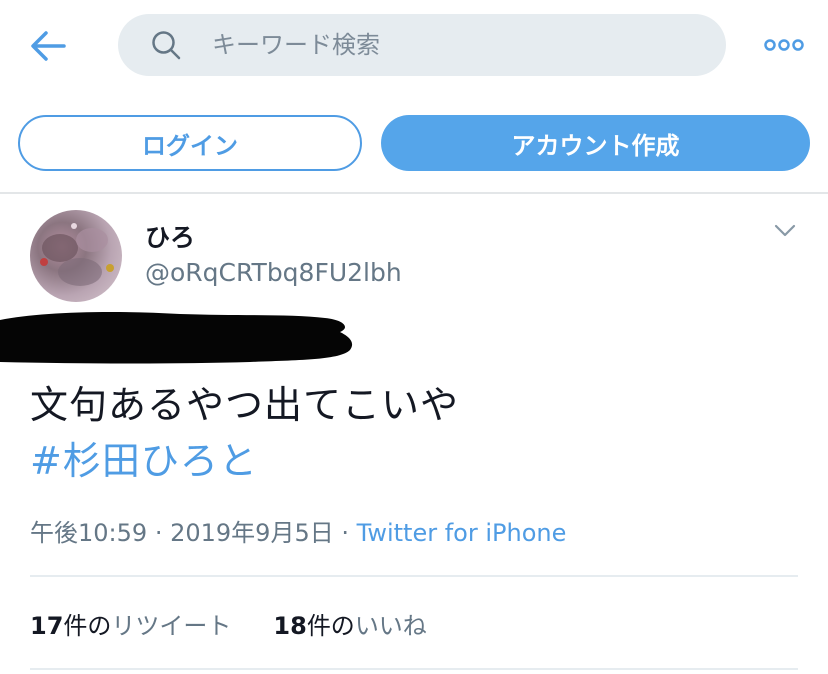  What do you see at coordinates (48, 46) in the screenshot?
I see `arrow-left-icon` at bounding box center [48, 46].